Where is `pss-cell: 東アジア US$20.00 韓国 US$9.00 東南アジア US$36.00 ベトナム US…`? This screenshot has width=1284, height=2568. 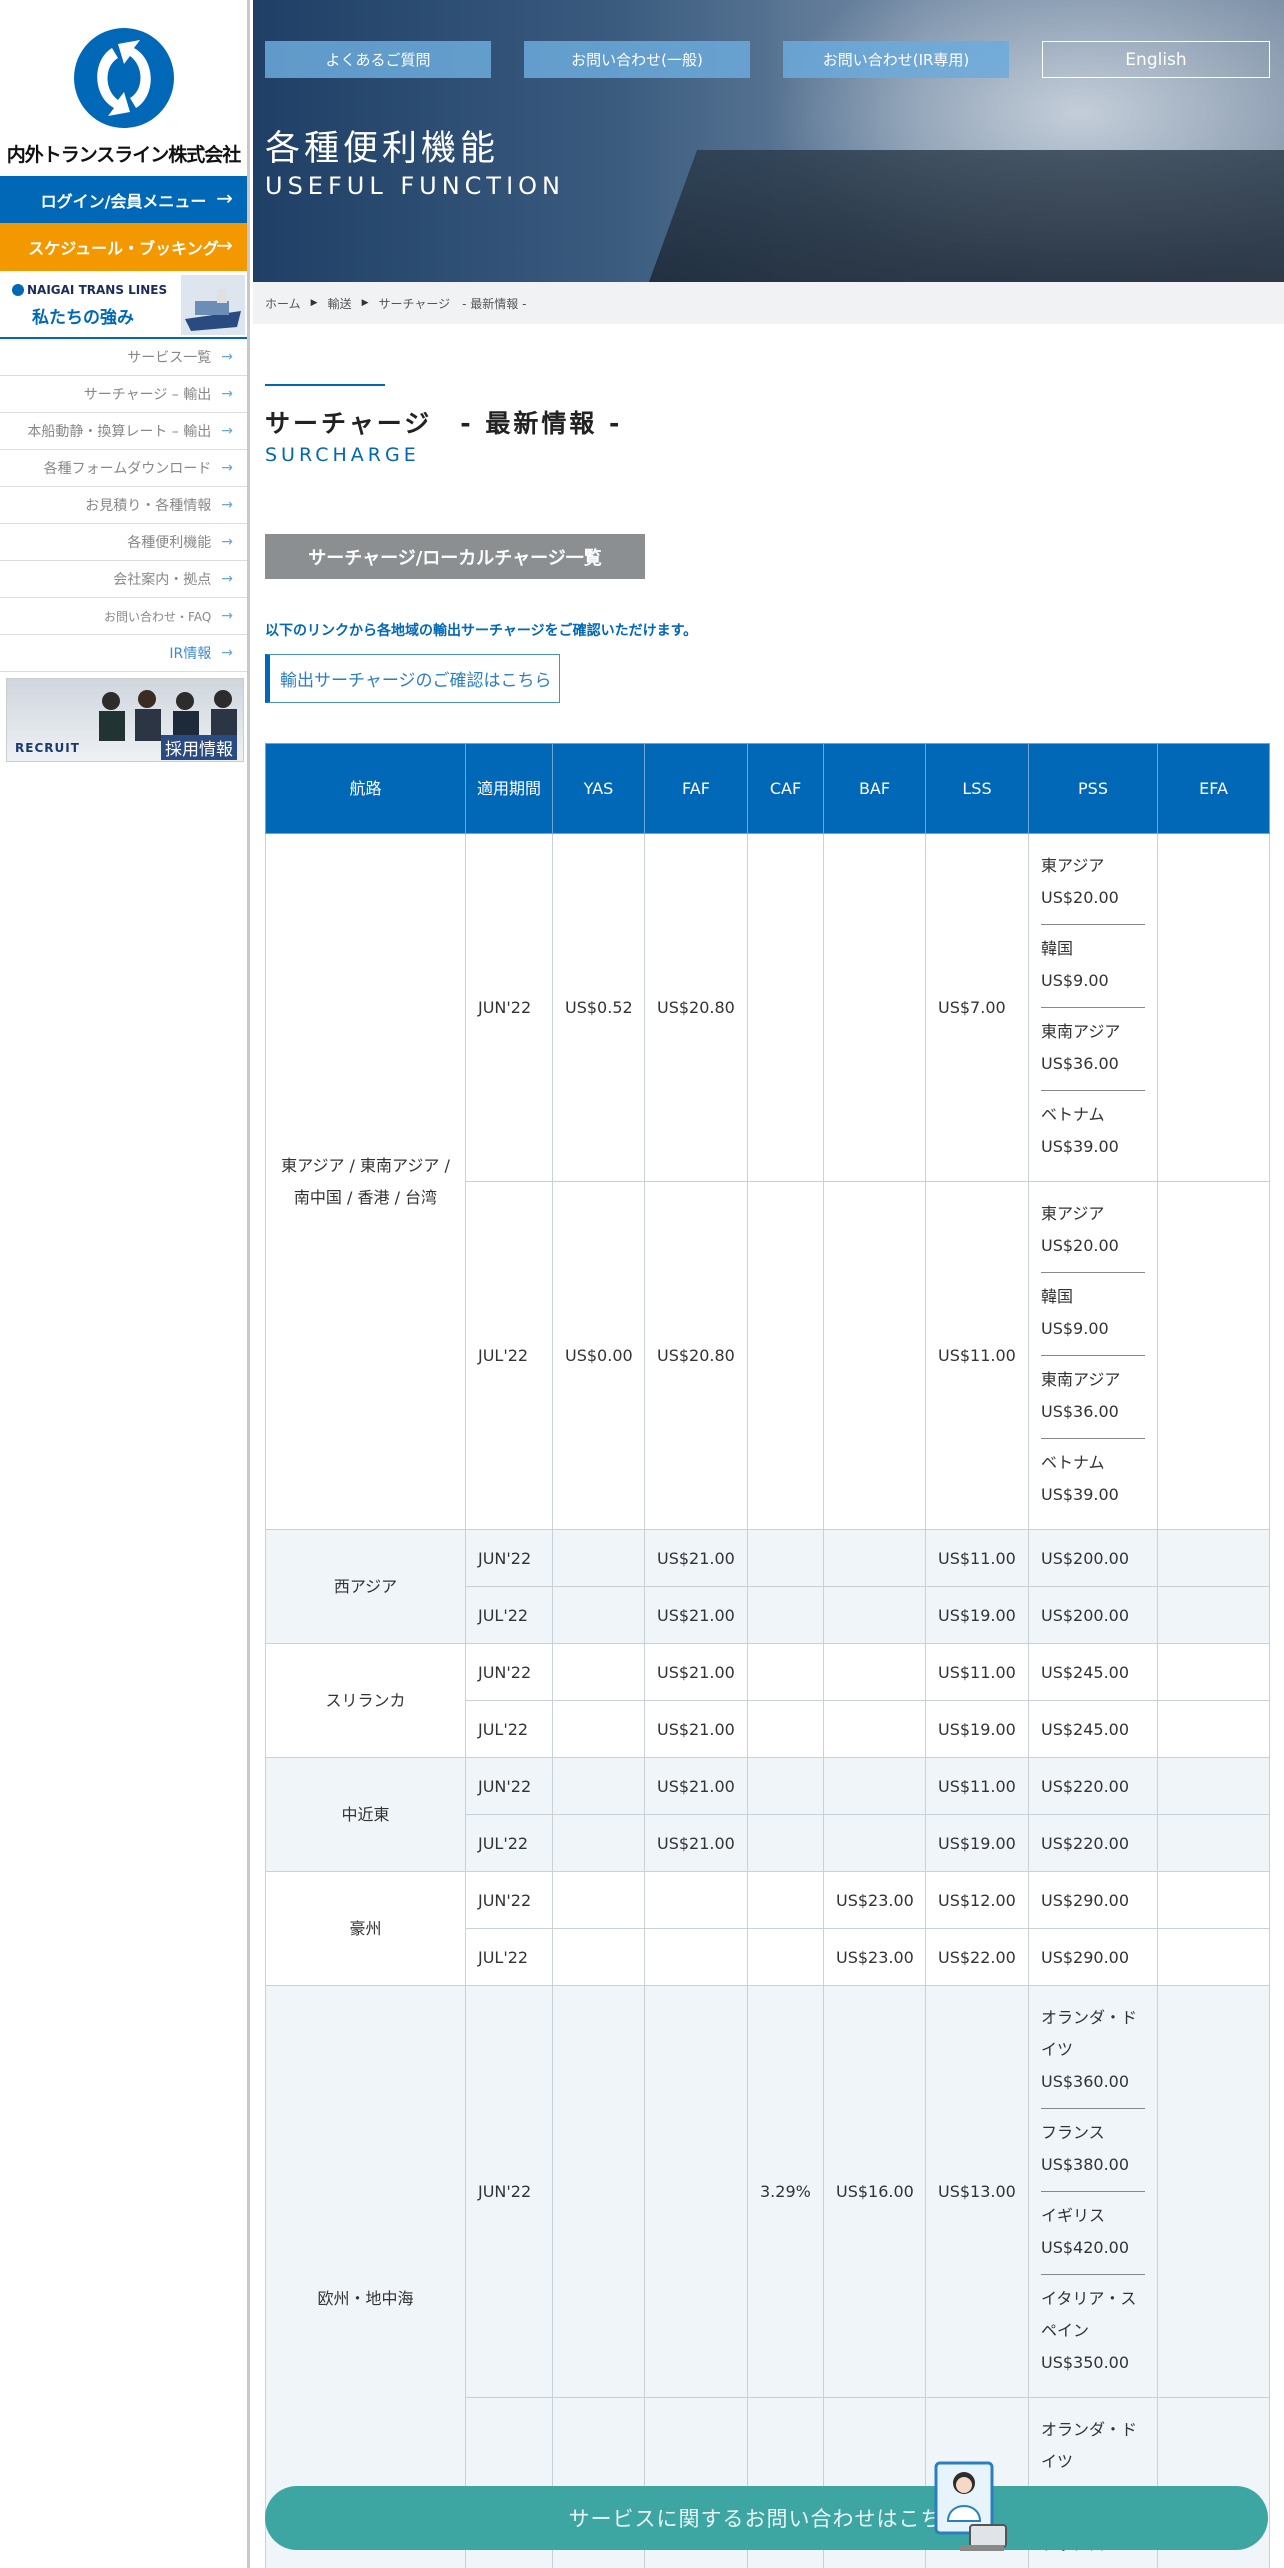 pss-cell: 東アジア US$20.00 韓国 US$9.00 東南アジア US$36.00 ベトナム US… is located at coordinates (1093, 1355).